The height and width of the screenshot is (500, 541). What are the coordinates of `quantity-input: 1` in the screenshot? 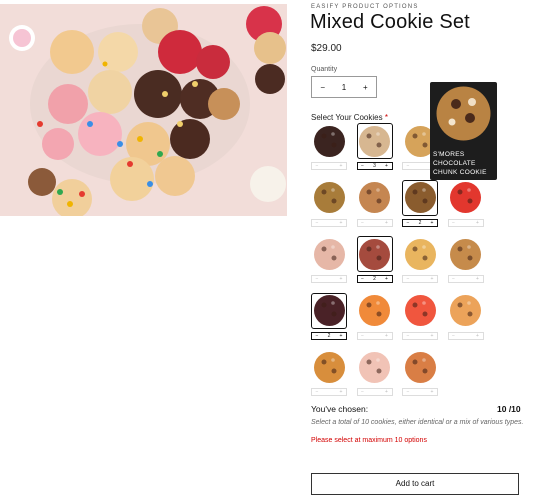 It's located at (343, 87).